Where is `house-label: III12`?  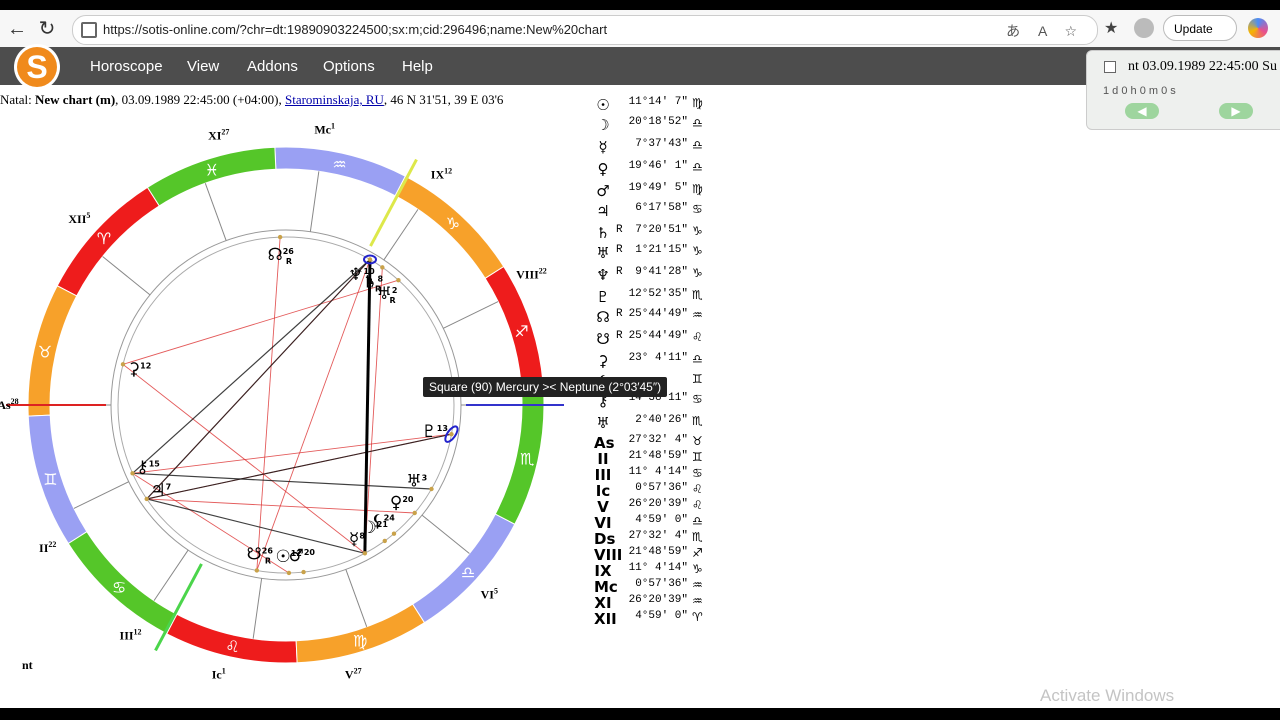
house-label: III12 is located at coordinates (131, 634).